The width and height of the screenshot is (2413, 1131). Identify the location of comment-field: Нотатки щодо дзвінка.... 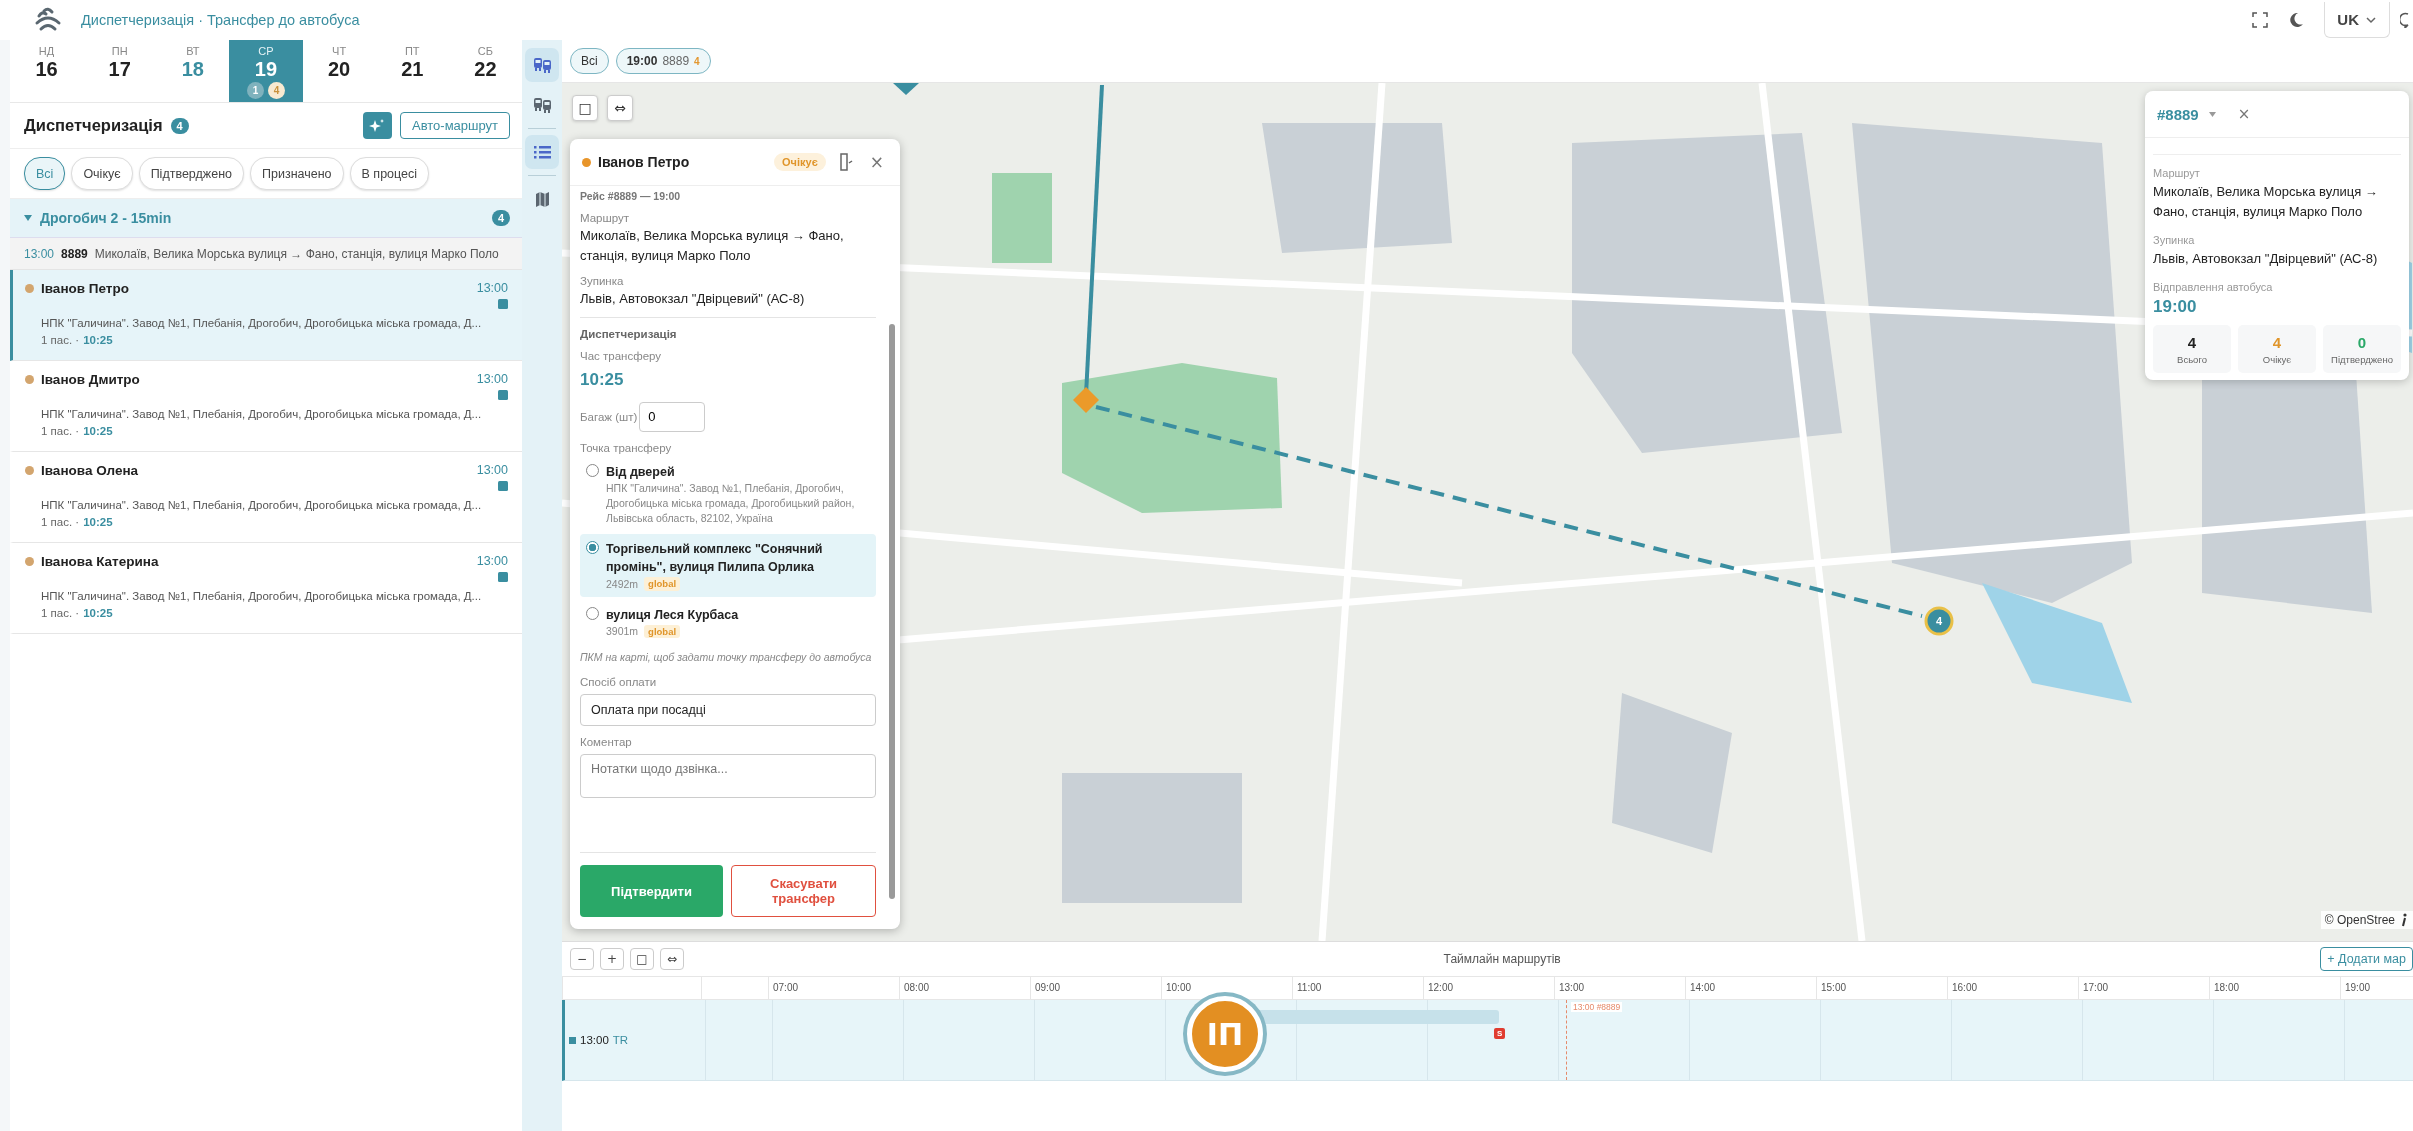
(728, 775).